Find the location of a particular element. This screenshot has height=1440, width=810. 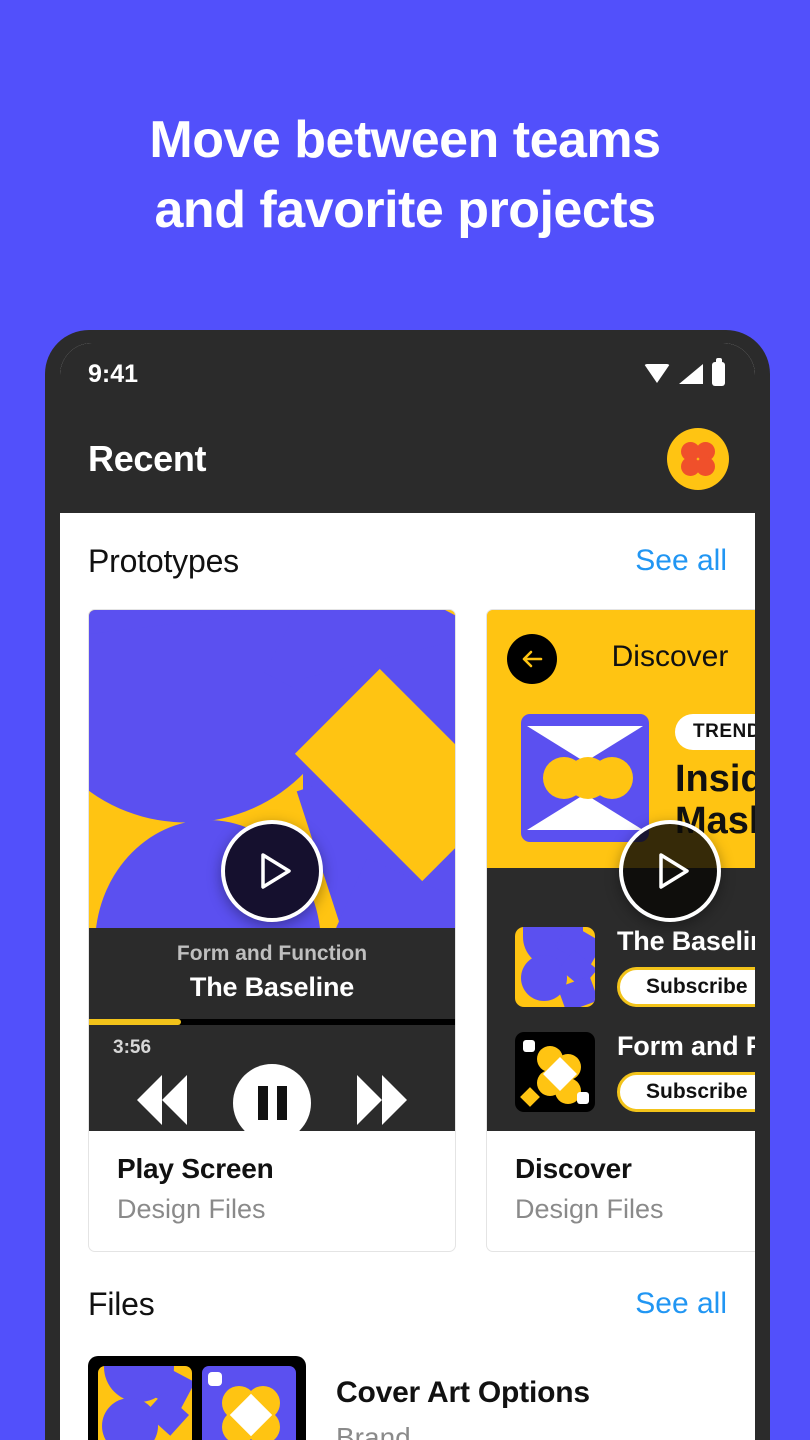

file-texts: Cover Art Options Brand is located at coordinates (531, 1408).